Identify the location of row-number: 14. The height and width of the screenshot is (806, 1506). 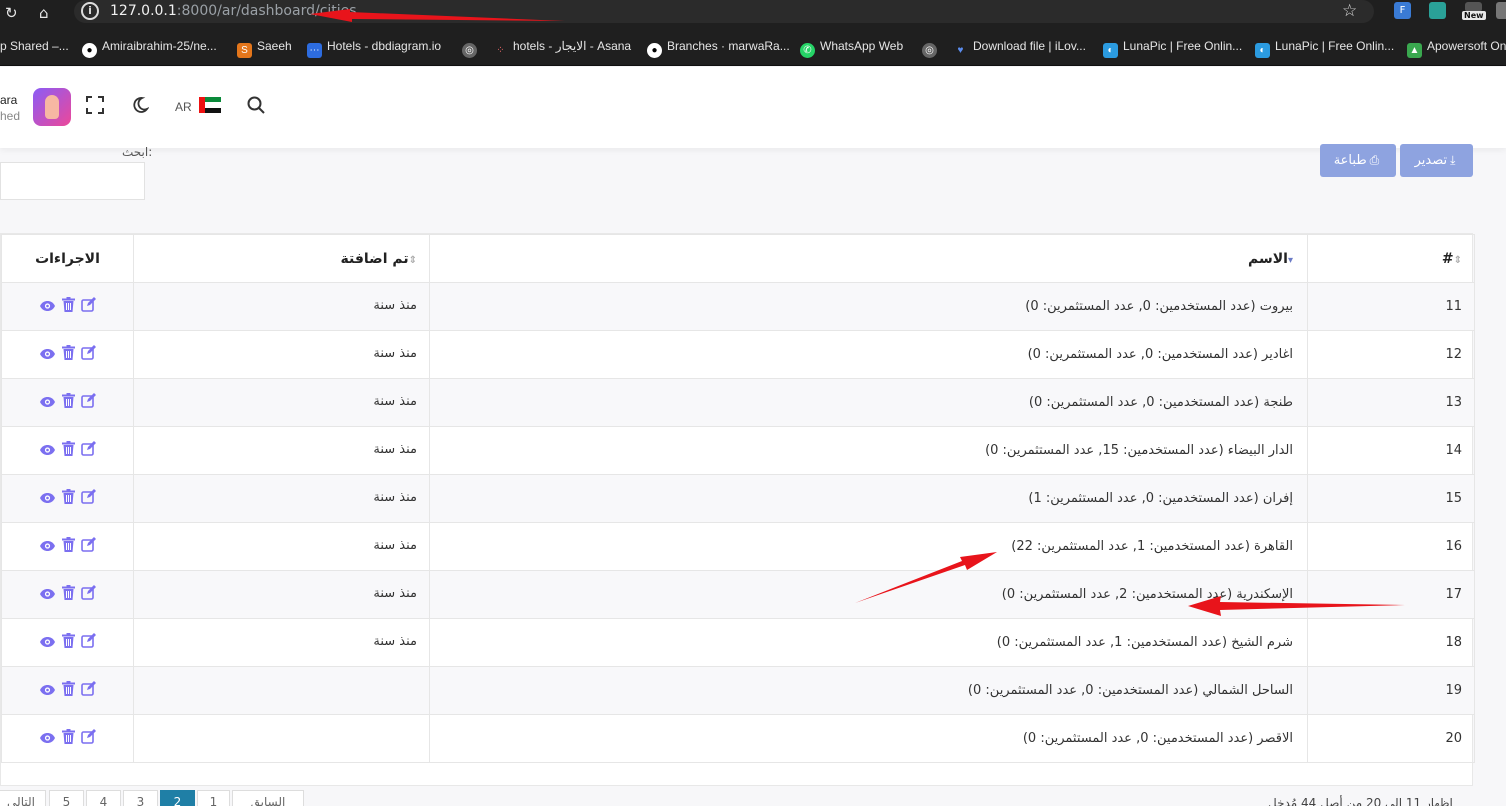
(1391, 450).